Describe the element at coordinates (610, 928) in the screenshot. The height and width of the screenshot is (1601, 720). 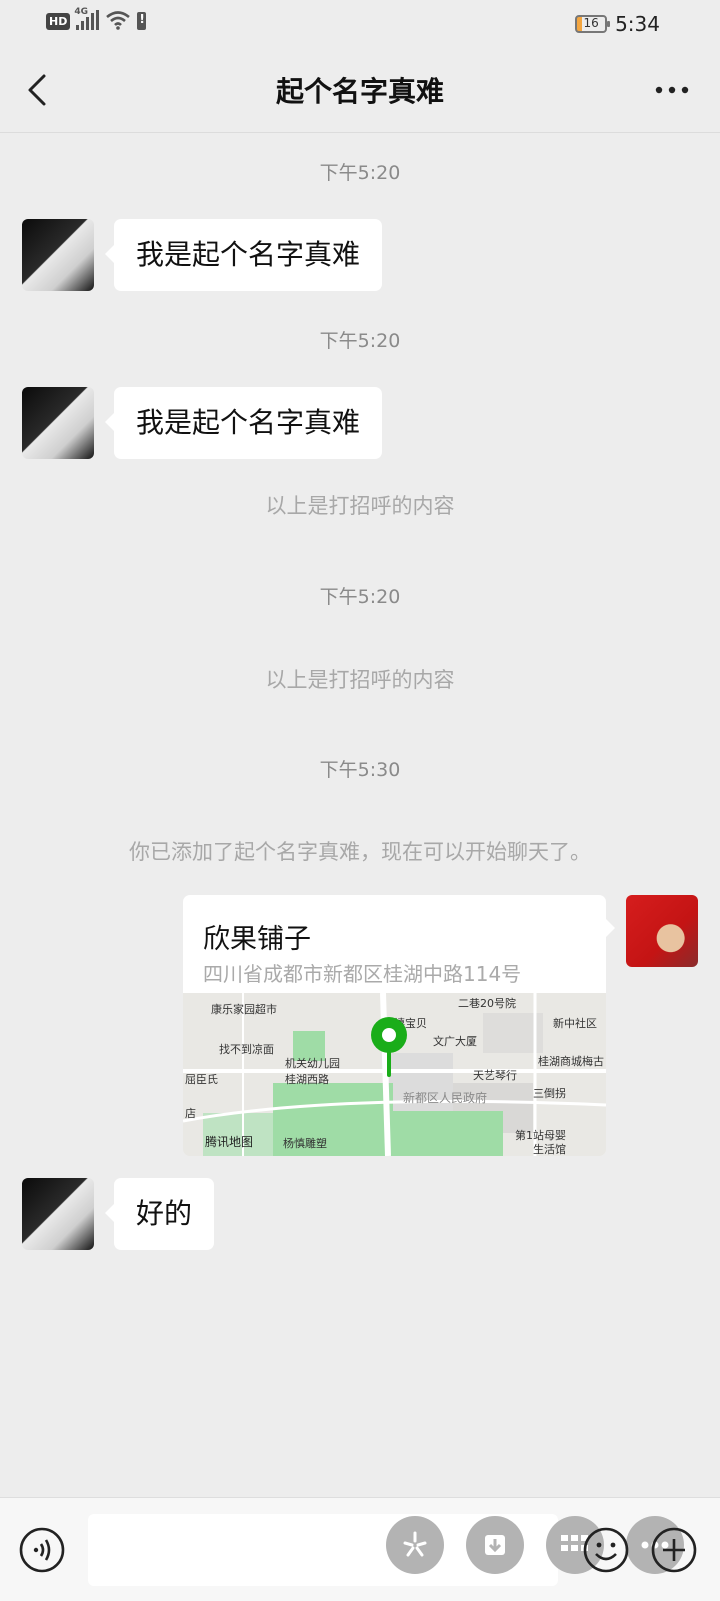
I see `bubble-caret` at that location.